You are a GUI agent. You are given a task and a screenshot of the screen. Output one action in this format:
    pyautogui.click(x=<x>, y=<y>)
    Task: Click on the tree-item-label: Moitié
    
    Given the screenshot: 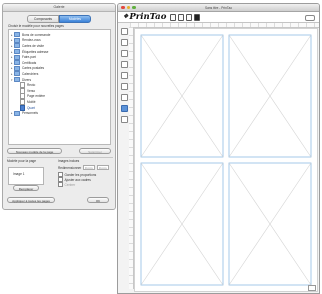 What is the action you would take?
    pyautogui.click(x=31, y=101)
    